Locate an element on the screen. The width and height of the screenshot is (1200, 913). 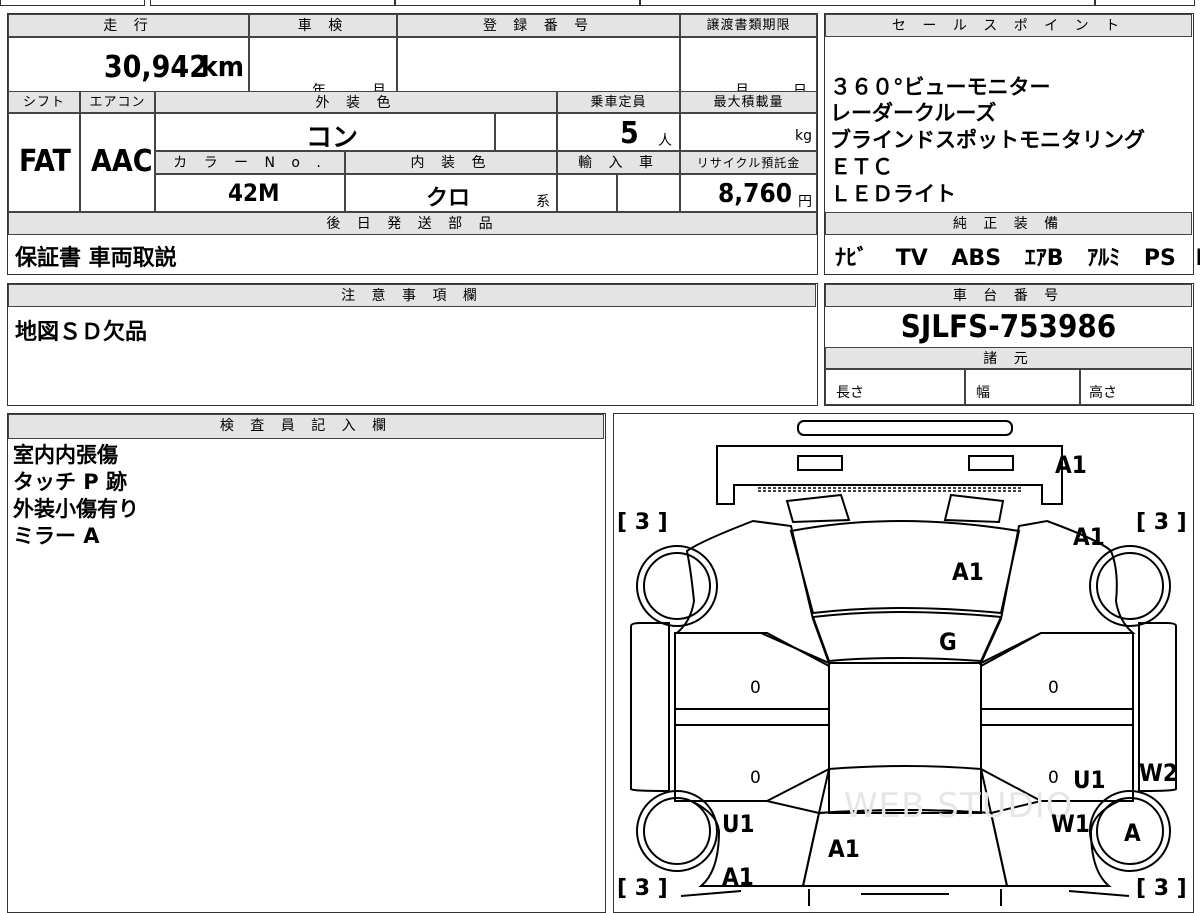
mark-left-front-door: 0 is located at coordinates (755, 688).